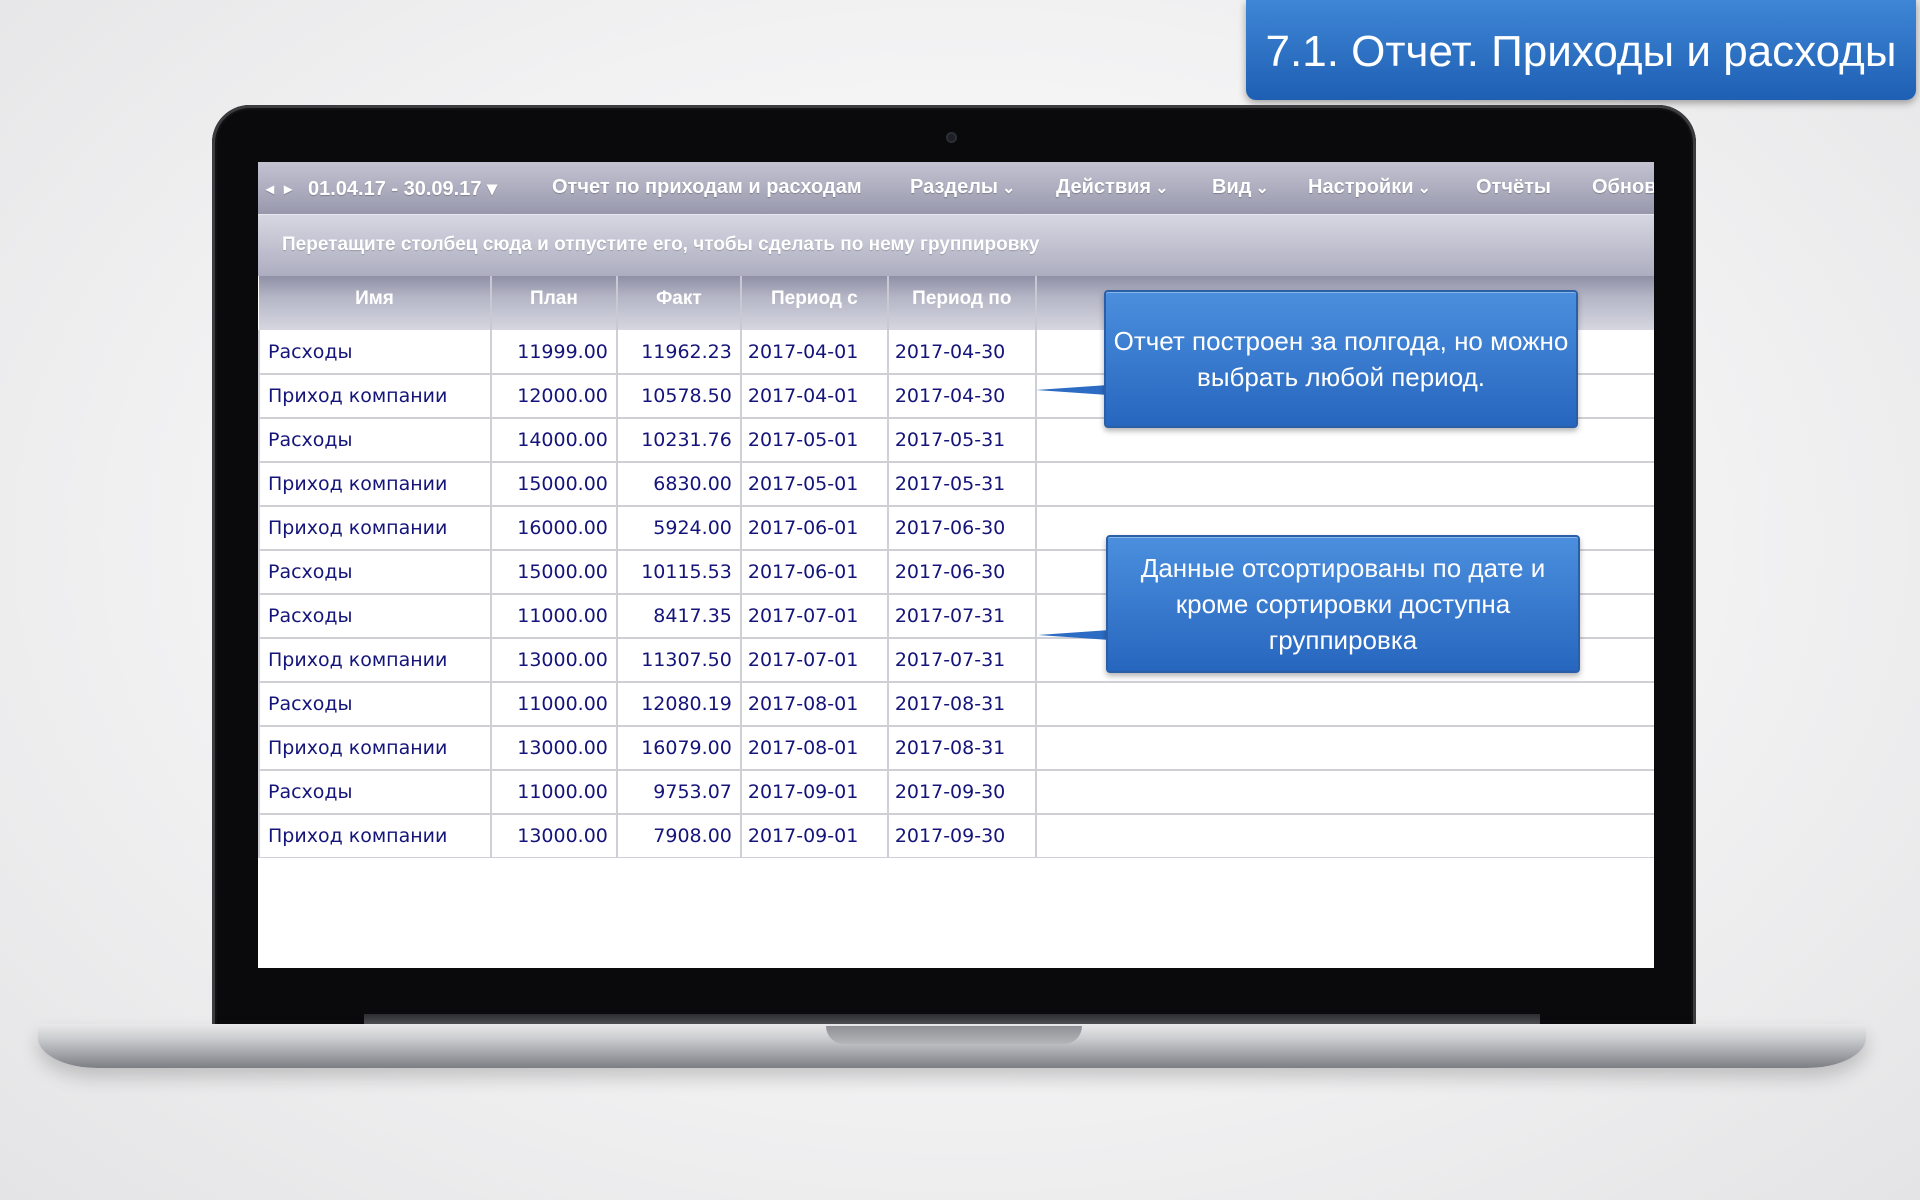 This screenshot has height=1200, width=1920. I want to click on cell-fact: 11307.50, so click(679, 660).